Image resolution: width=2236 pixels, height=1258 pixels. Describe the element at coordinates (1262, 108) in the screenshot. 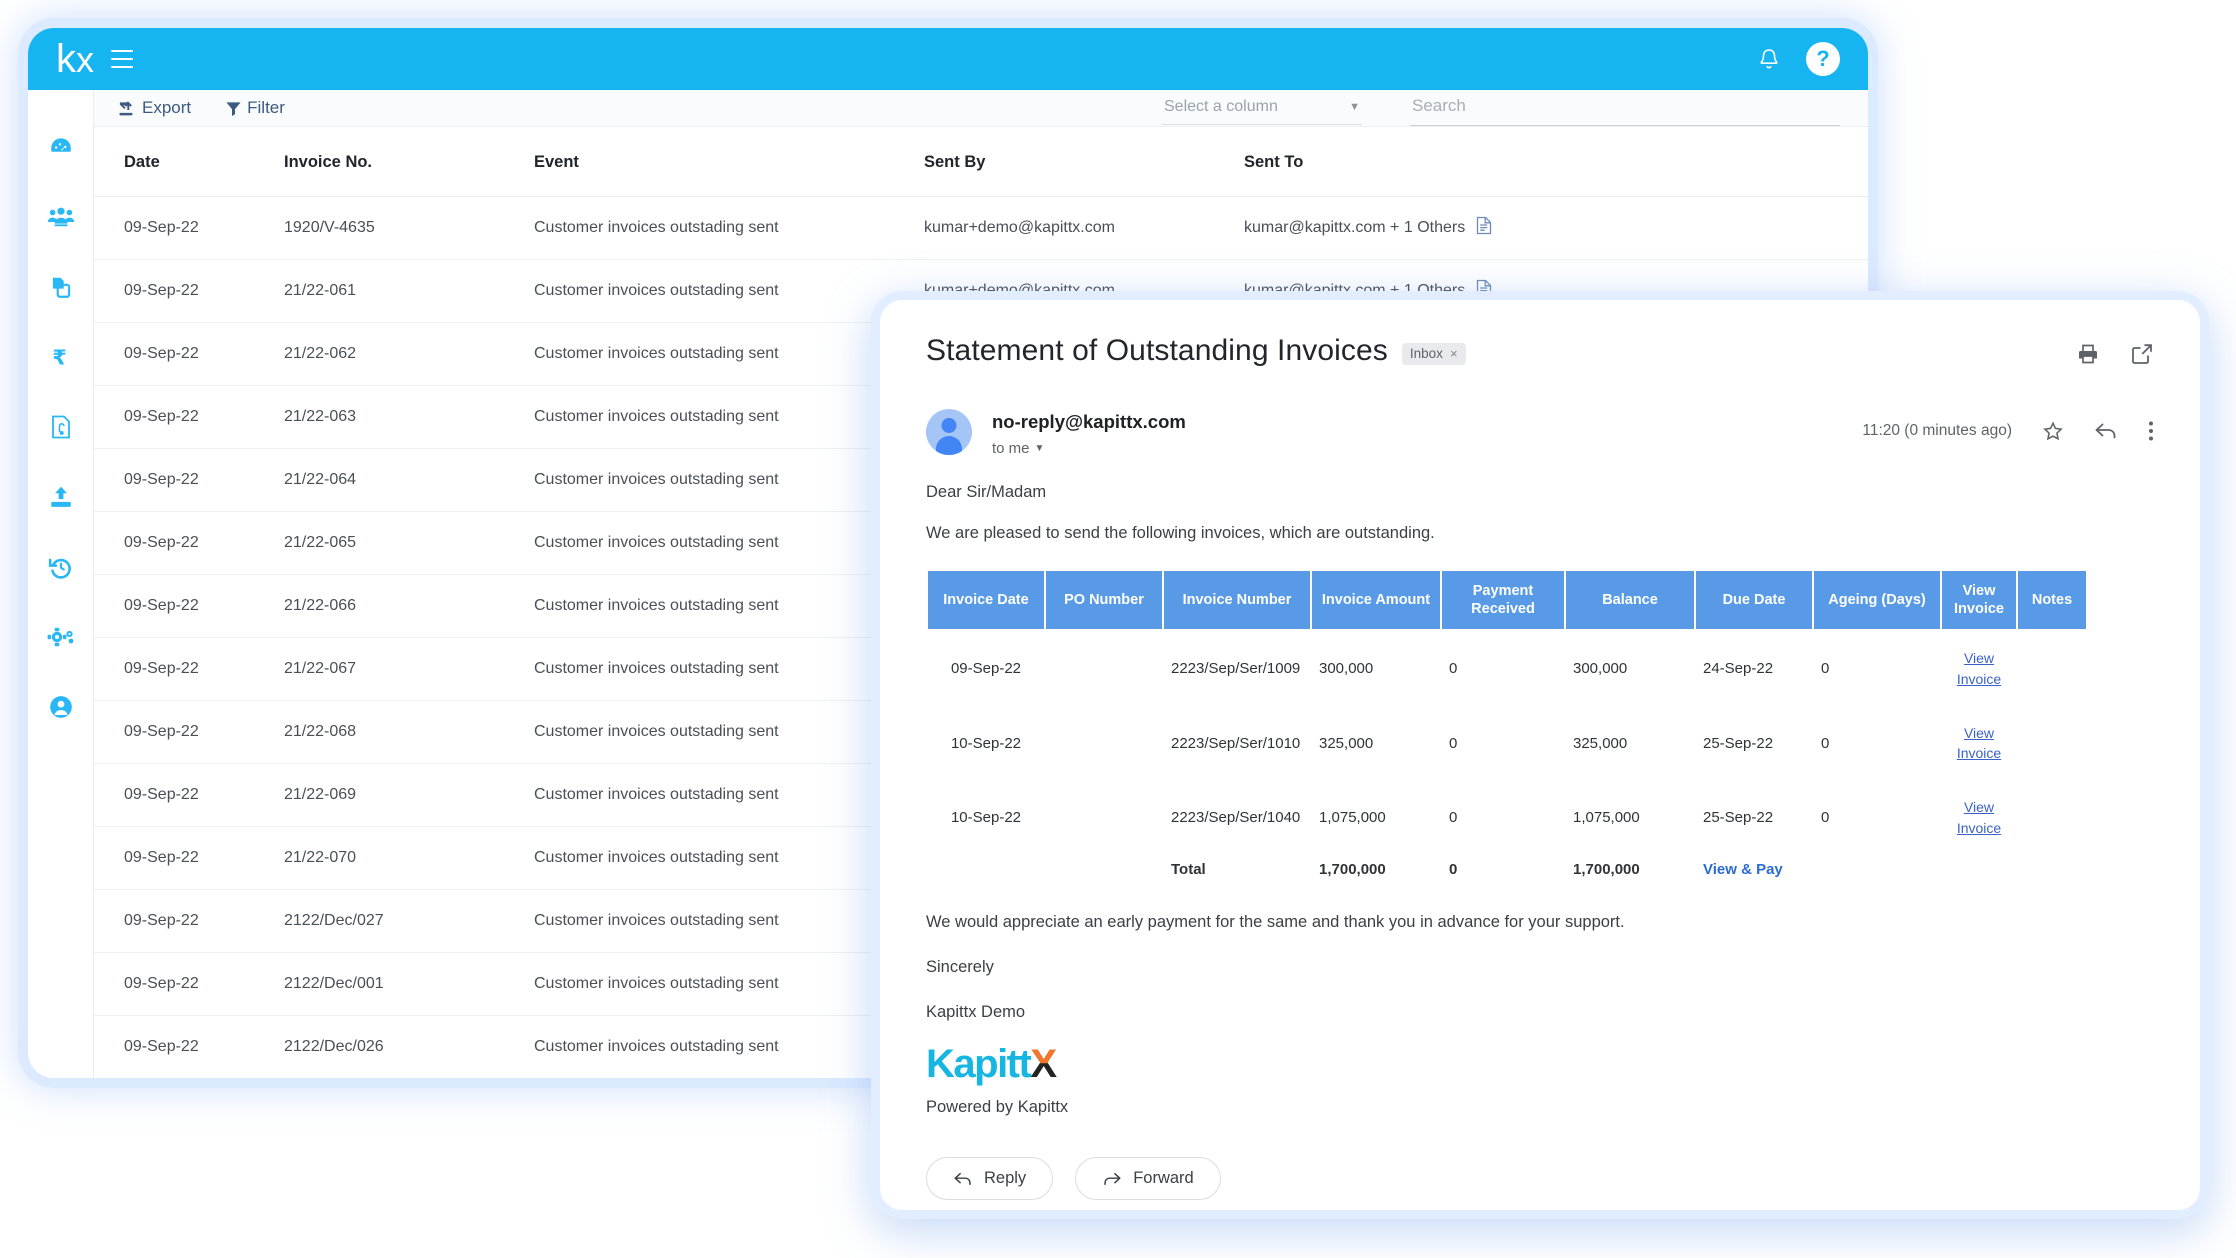

I see `select-column-dropdown: Select a column ▼` at that location.